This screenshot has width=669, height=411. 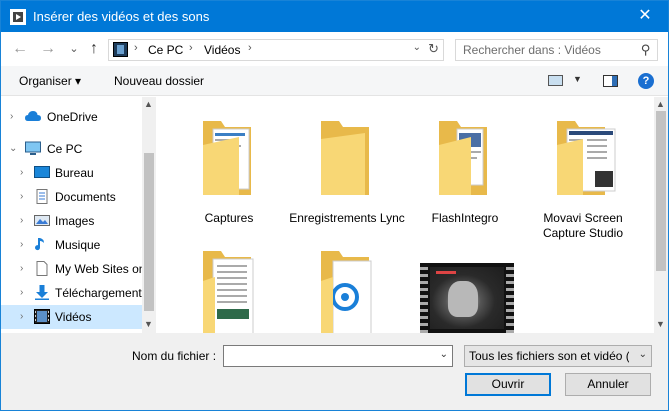 I want to click on sidebar-item-my-web-sites: › My Web Sites on, so click(x=73, y=269).